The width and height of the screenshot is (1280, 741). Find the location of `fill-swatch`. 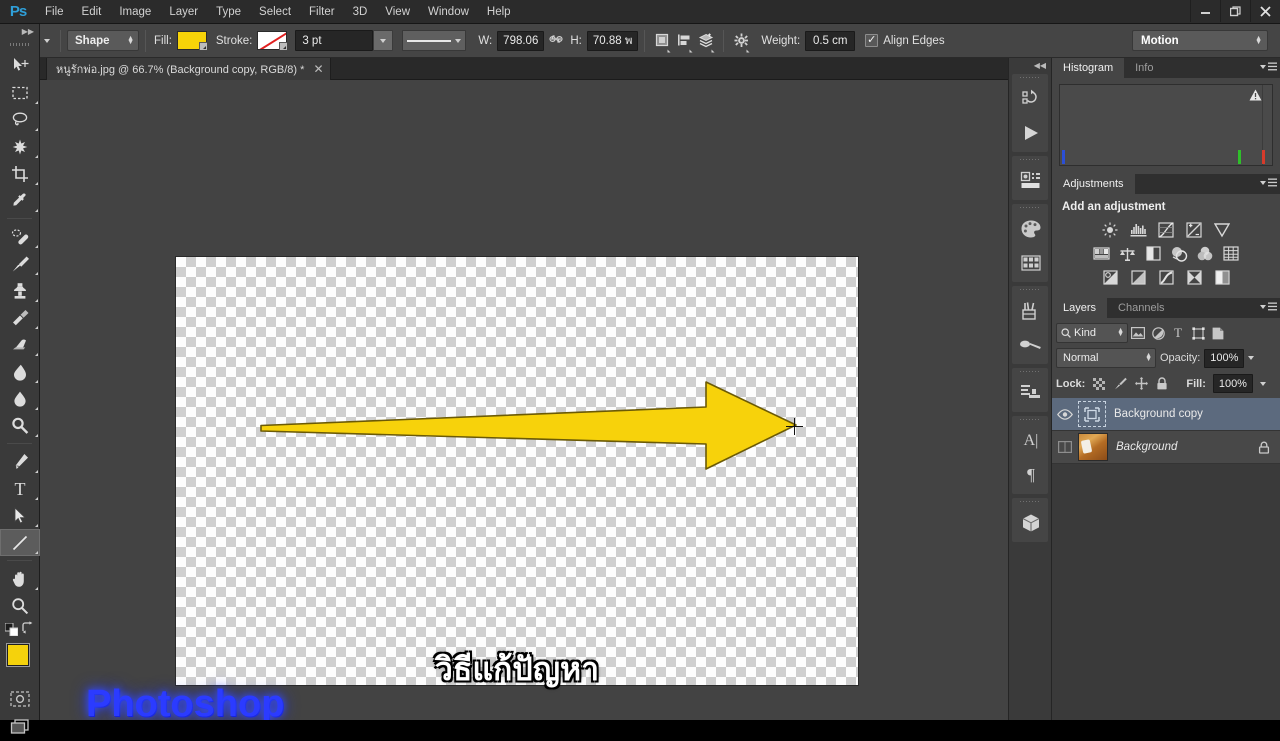

fill-swatch is located at coordinates (191, 40).